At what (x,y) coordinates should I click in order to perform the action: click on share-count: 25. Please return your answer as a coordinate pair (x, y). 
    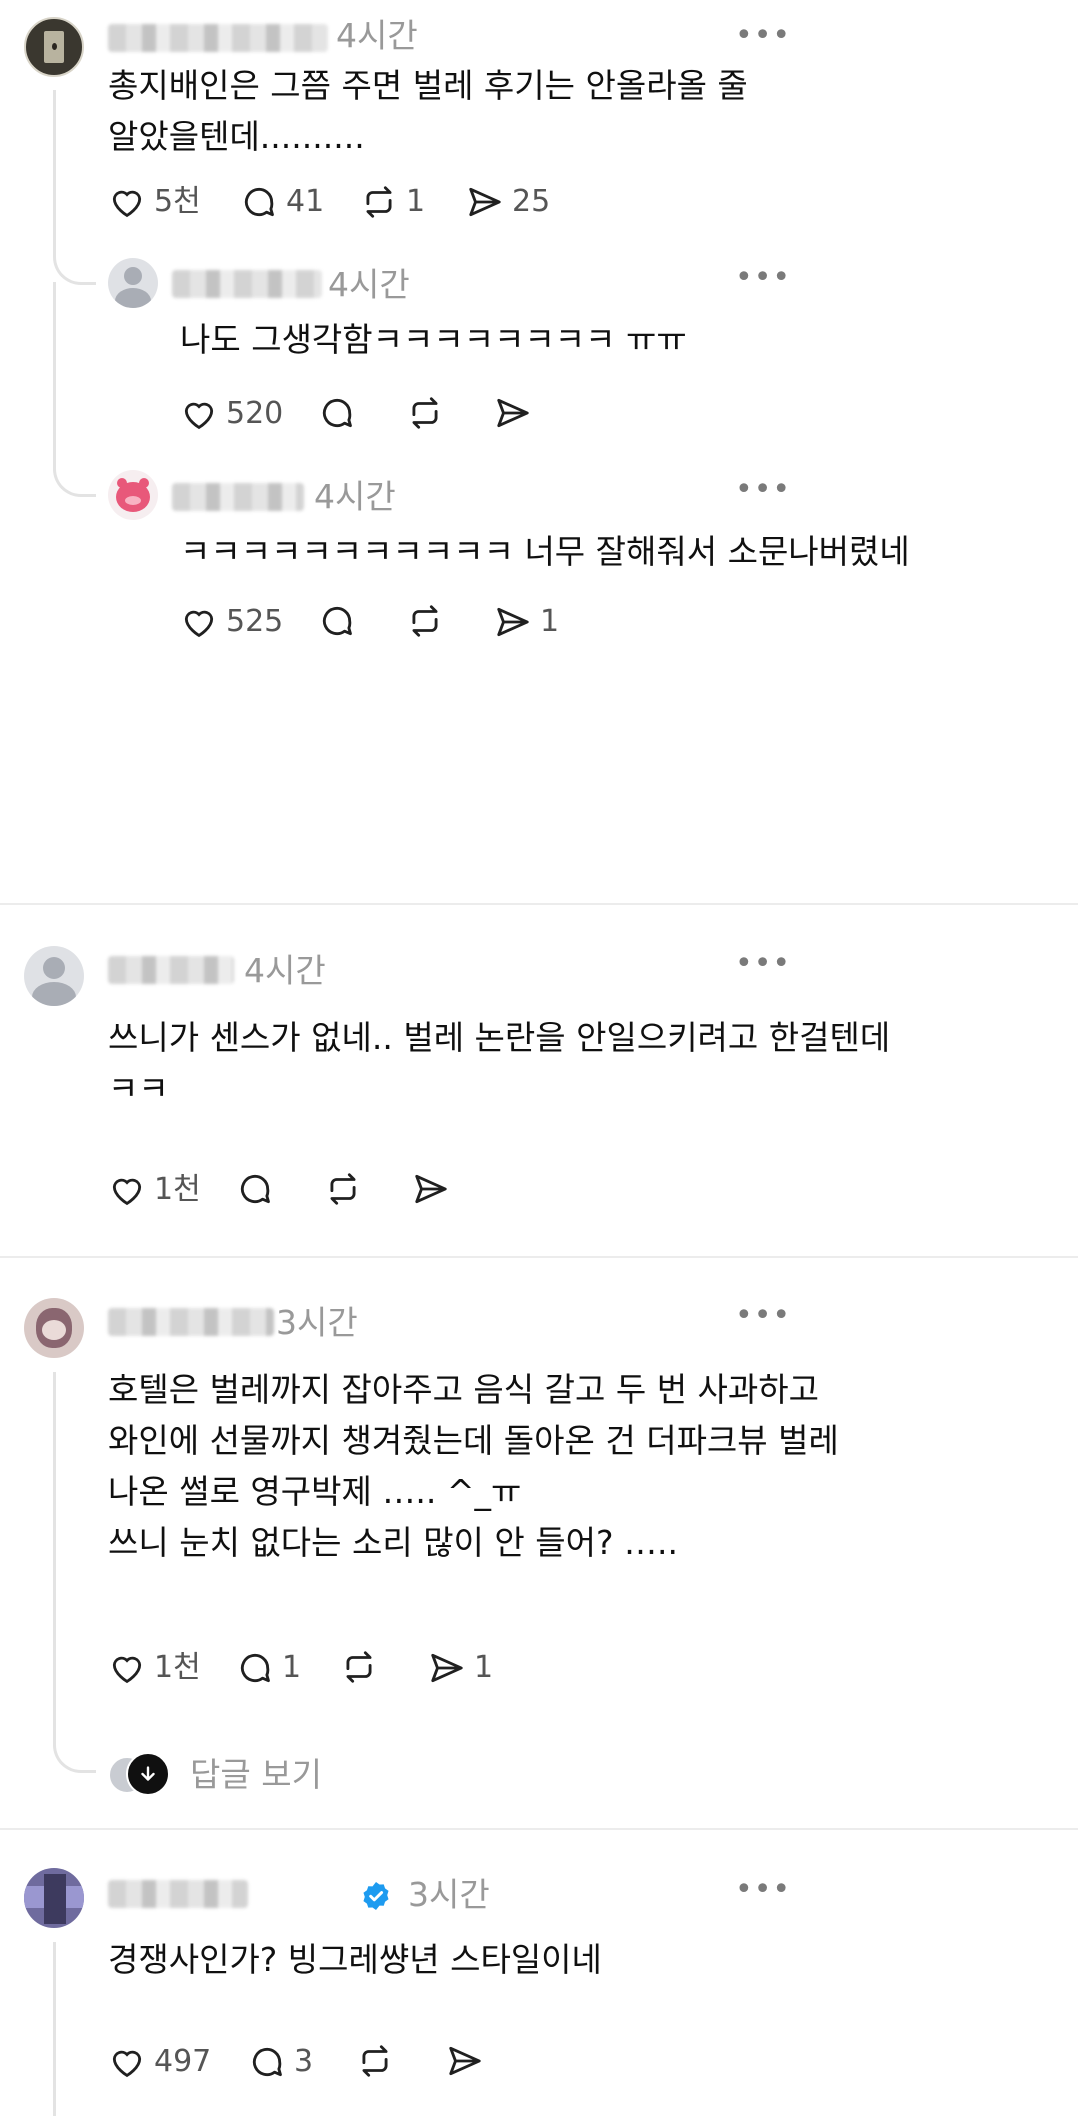
    Looking at the image, I should click on (531, 201).